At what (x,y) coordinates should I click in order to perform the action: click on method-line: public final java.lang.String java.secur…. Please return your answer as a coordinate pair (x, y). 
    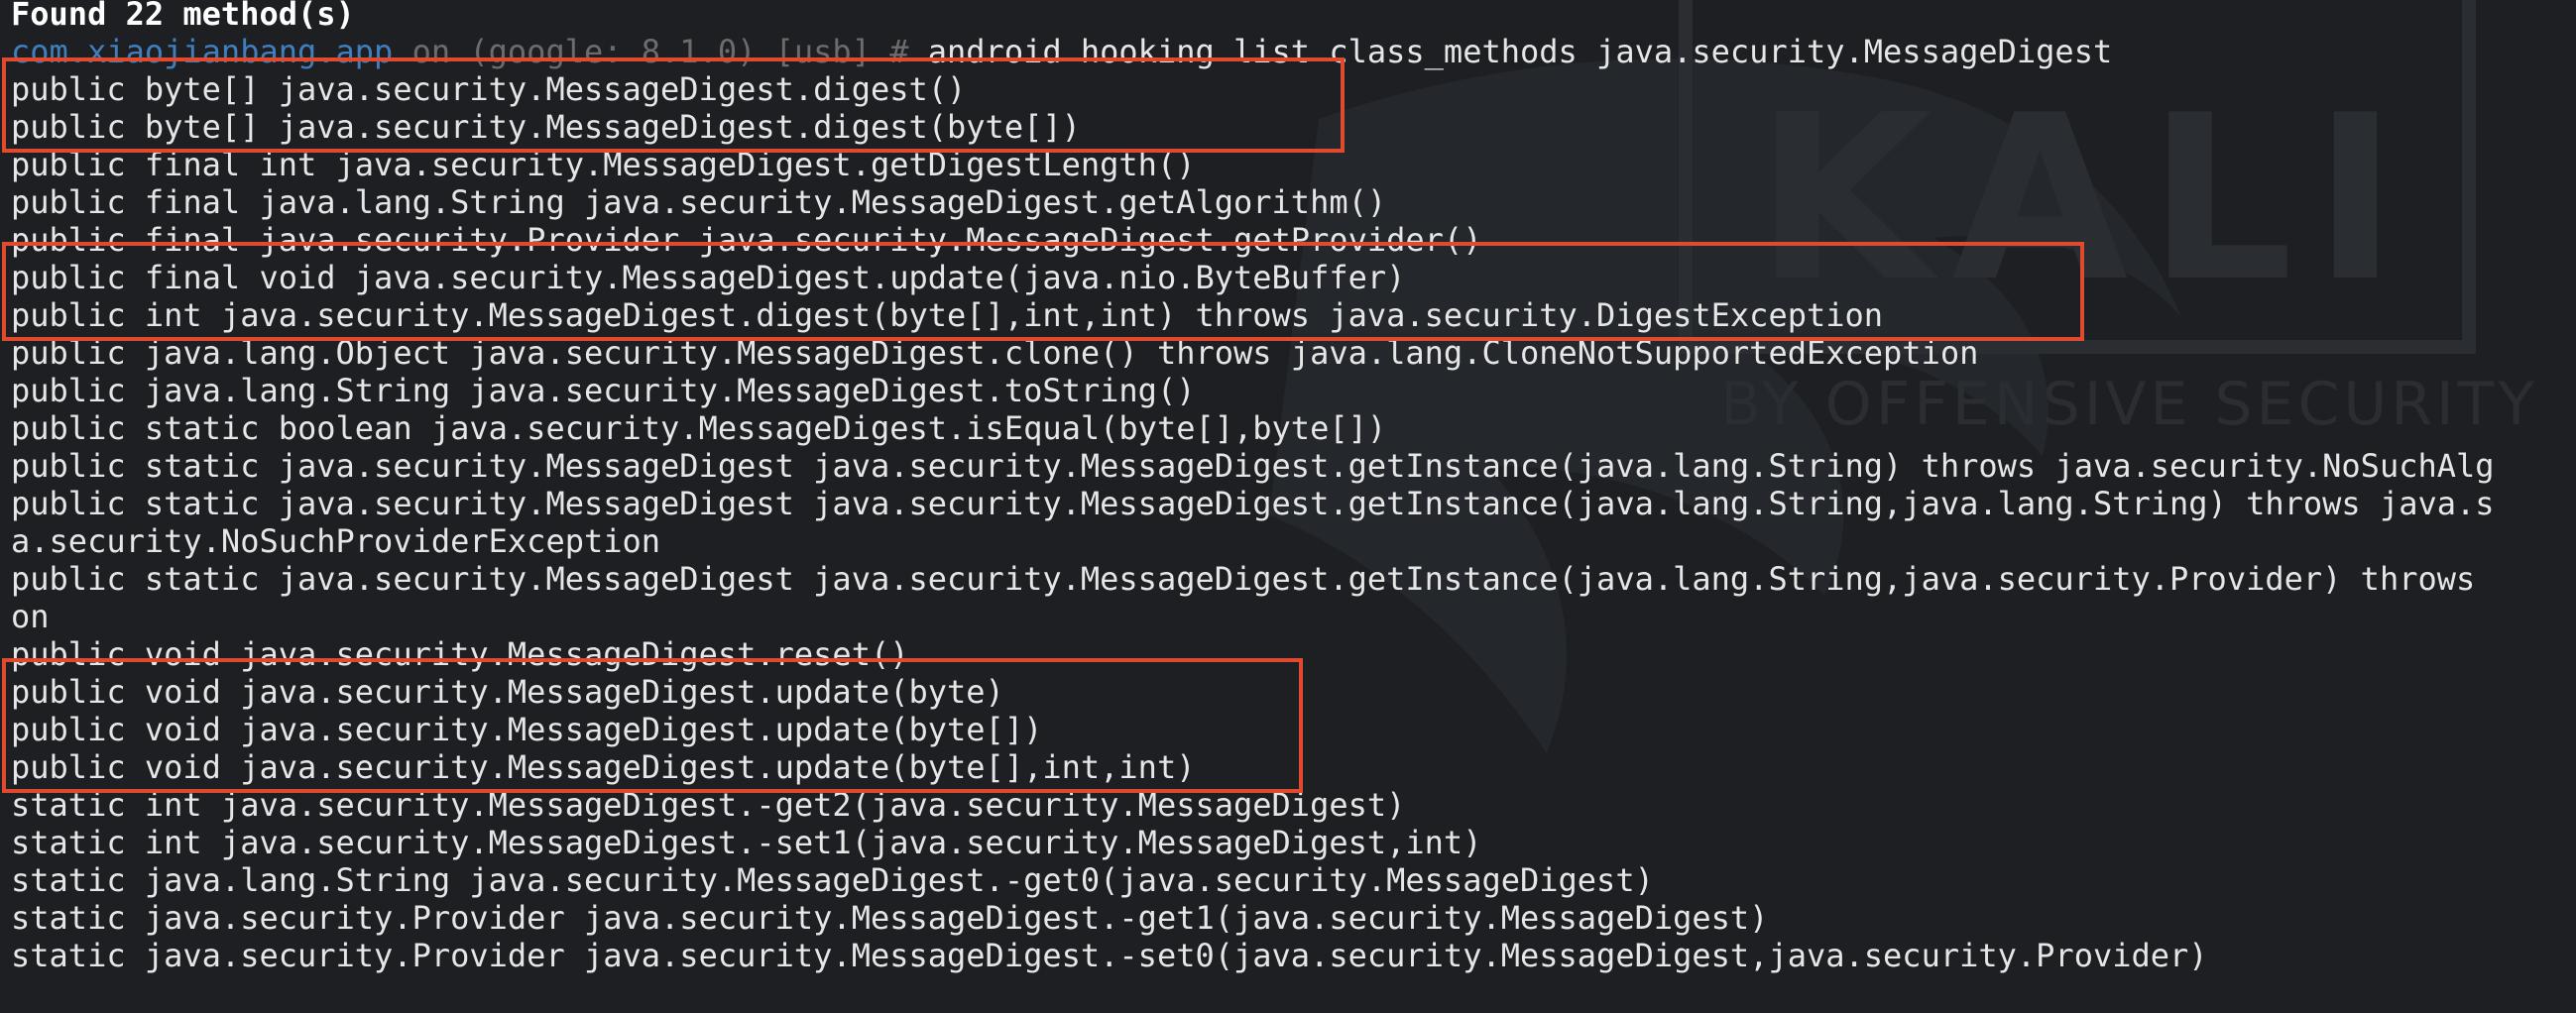
    Looking at the image, I should click on (699, 202).